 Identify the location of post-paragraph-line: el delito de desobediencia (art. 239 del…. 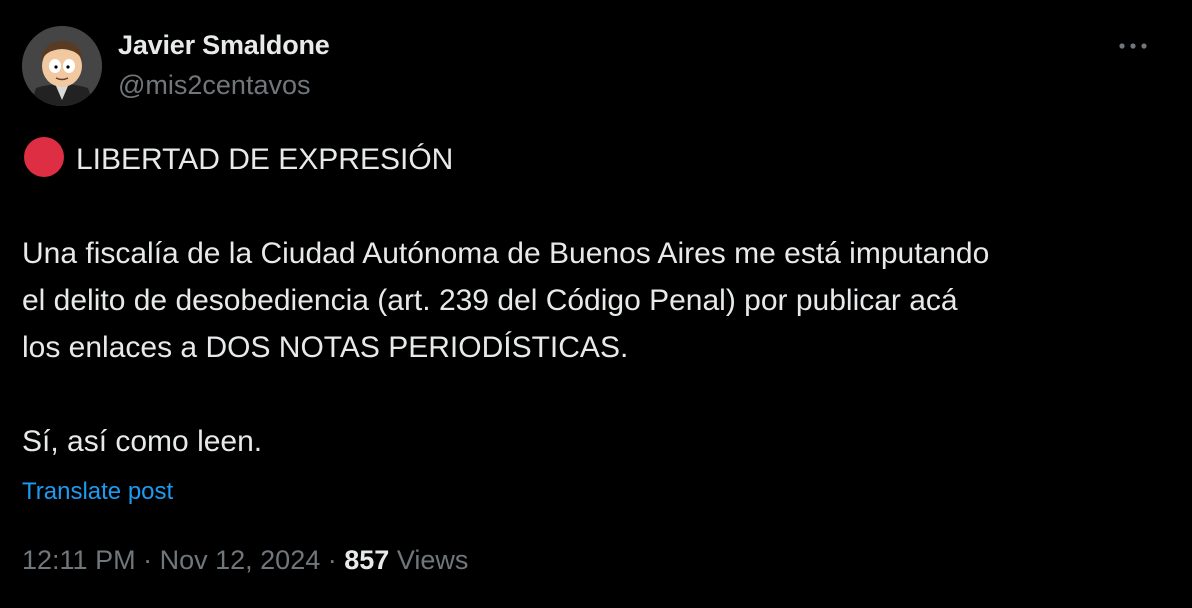
(490, 300).